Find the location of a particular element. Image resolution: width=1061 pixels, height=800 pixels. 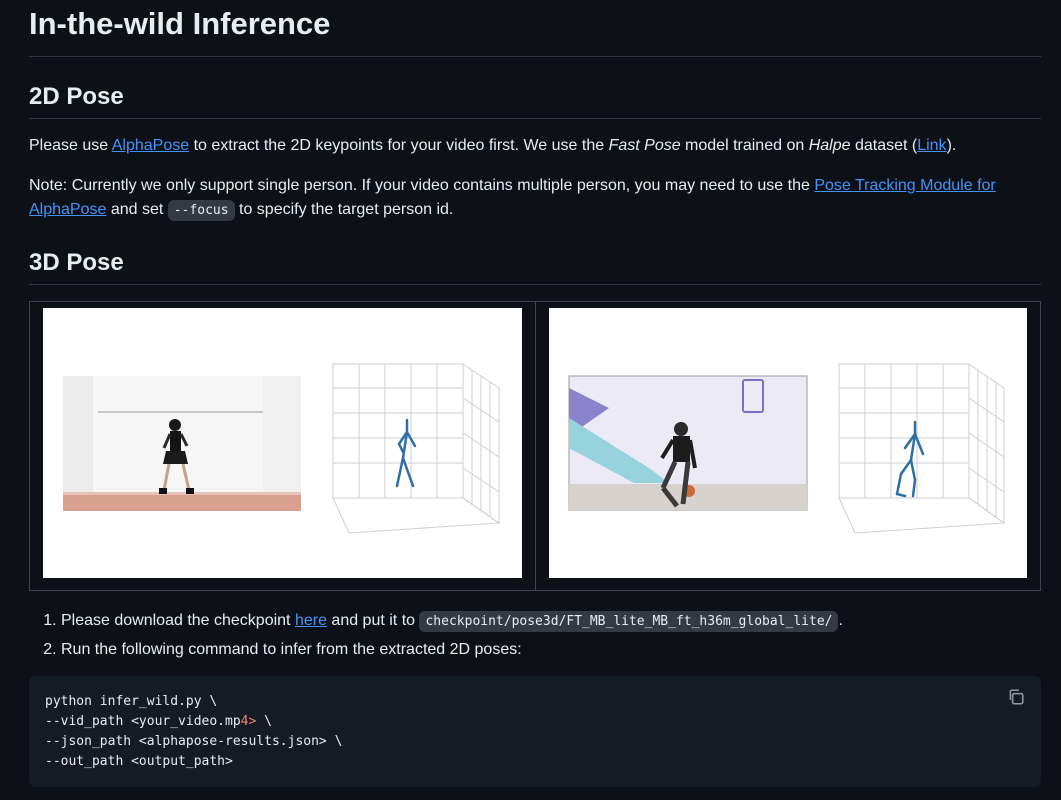

table-divider is located at coordinates (535, 446).